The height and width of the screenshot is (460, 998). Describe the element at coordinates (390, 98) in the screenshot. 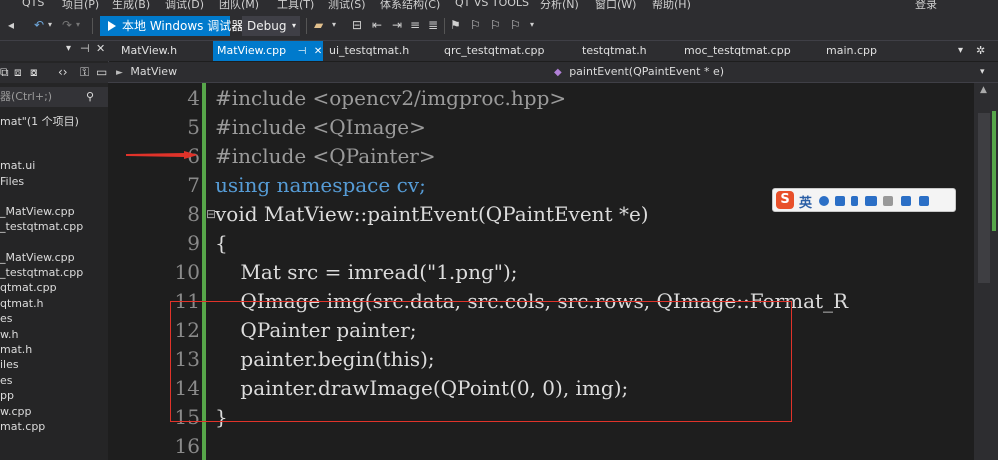

I see `code-line: #include <opencv2/imgproc.hpp>` at that location.